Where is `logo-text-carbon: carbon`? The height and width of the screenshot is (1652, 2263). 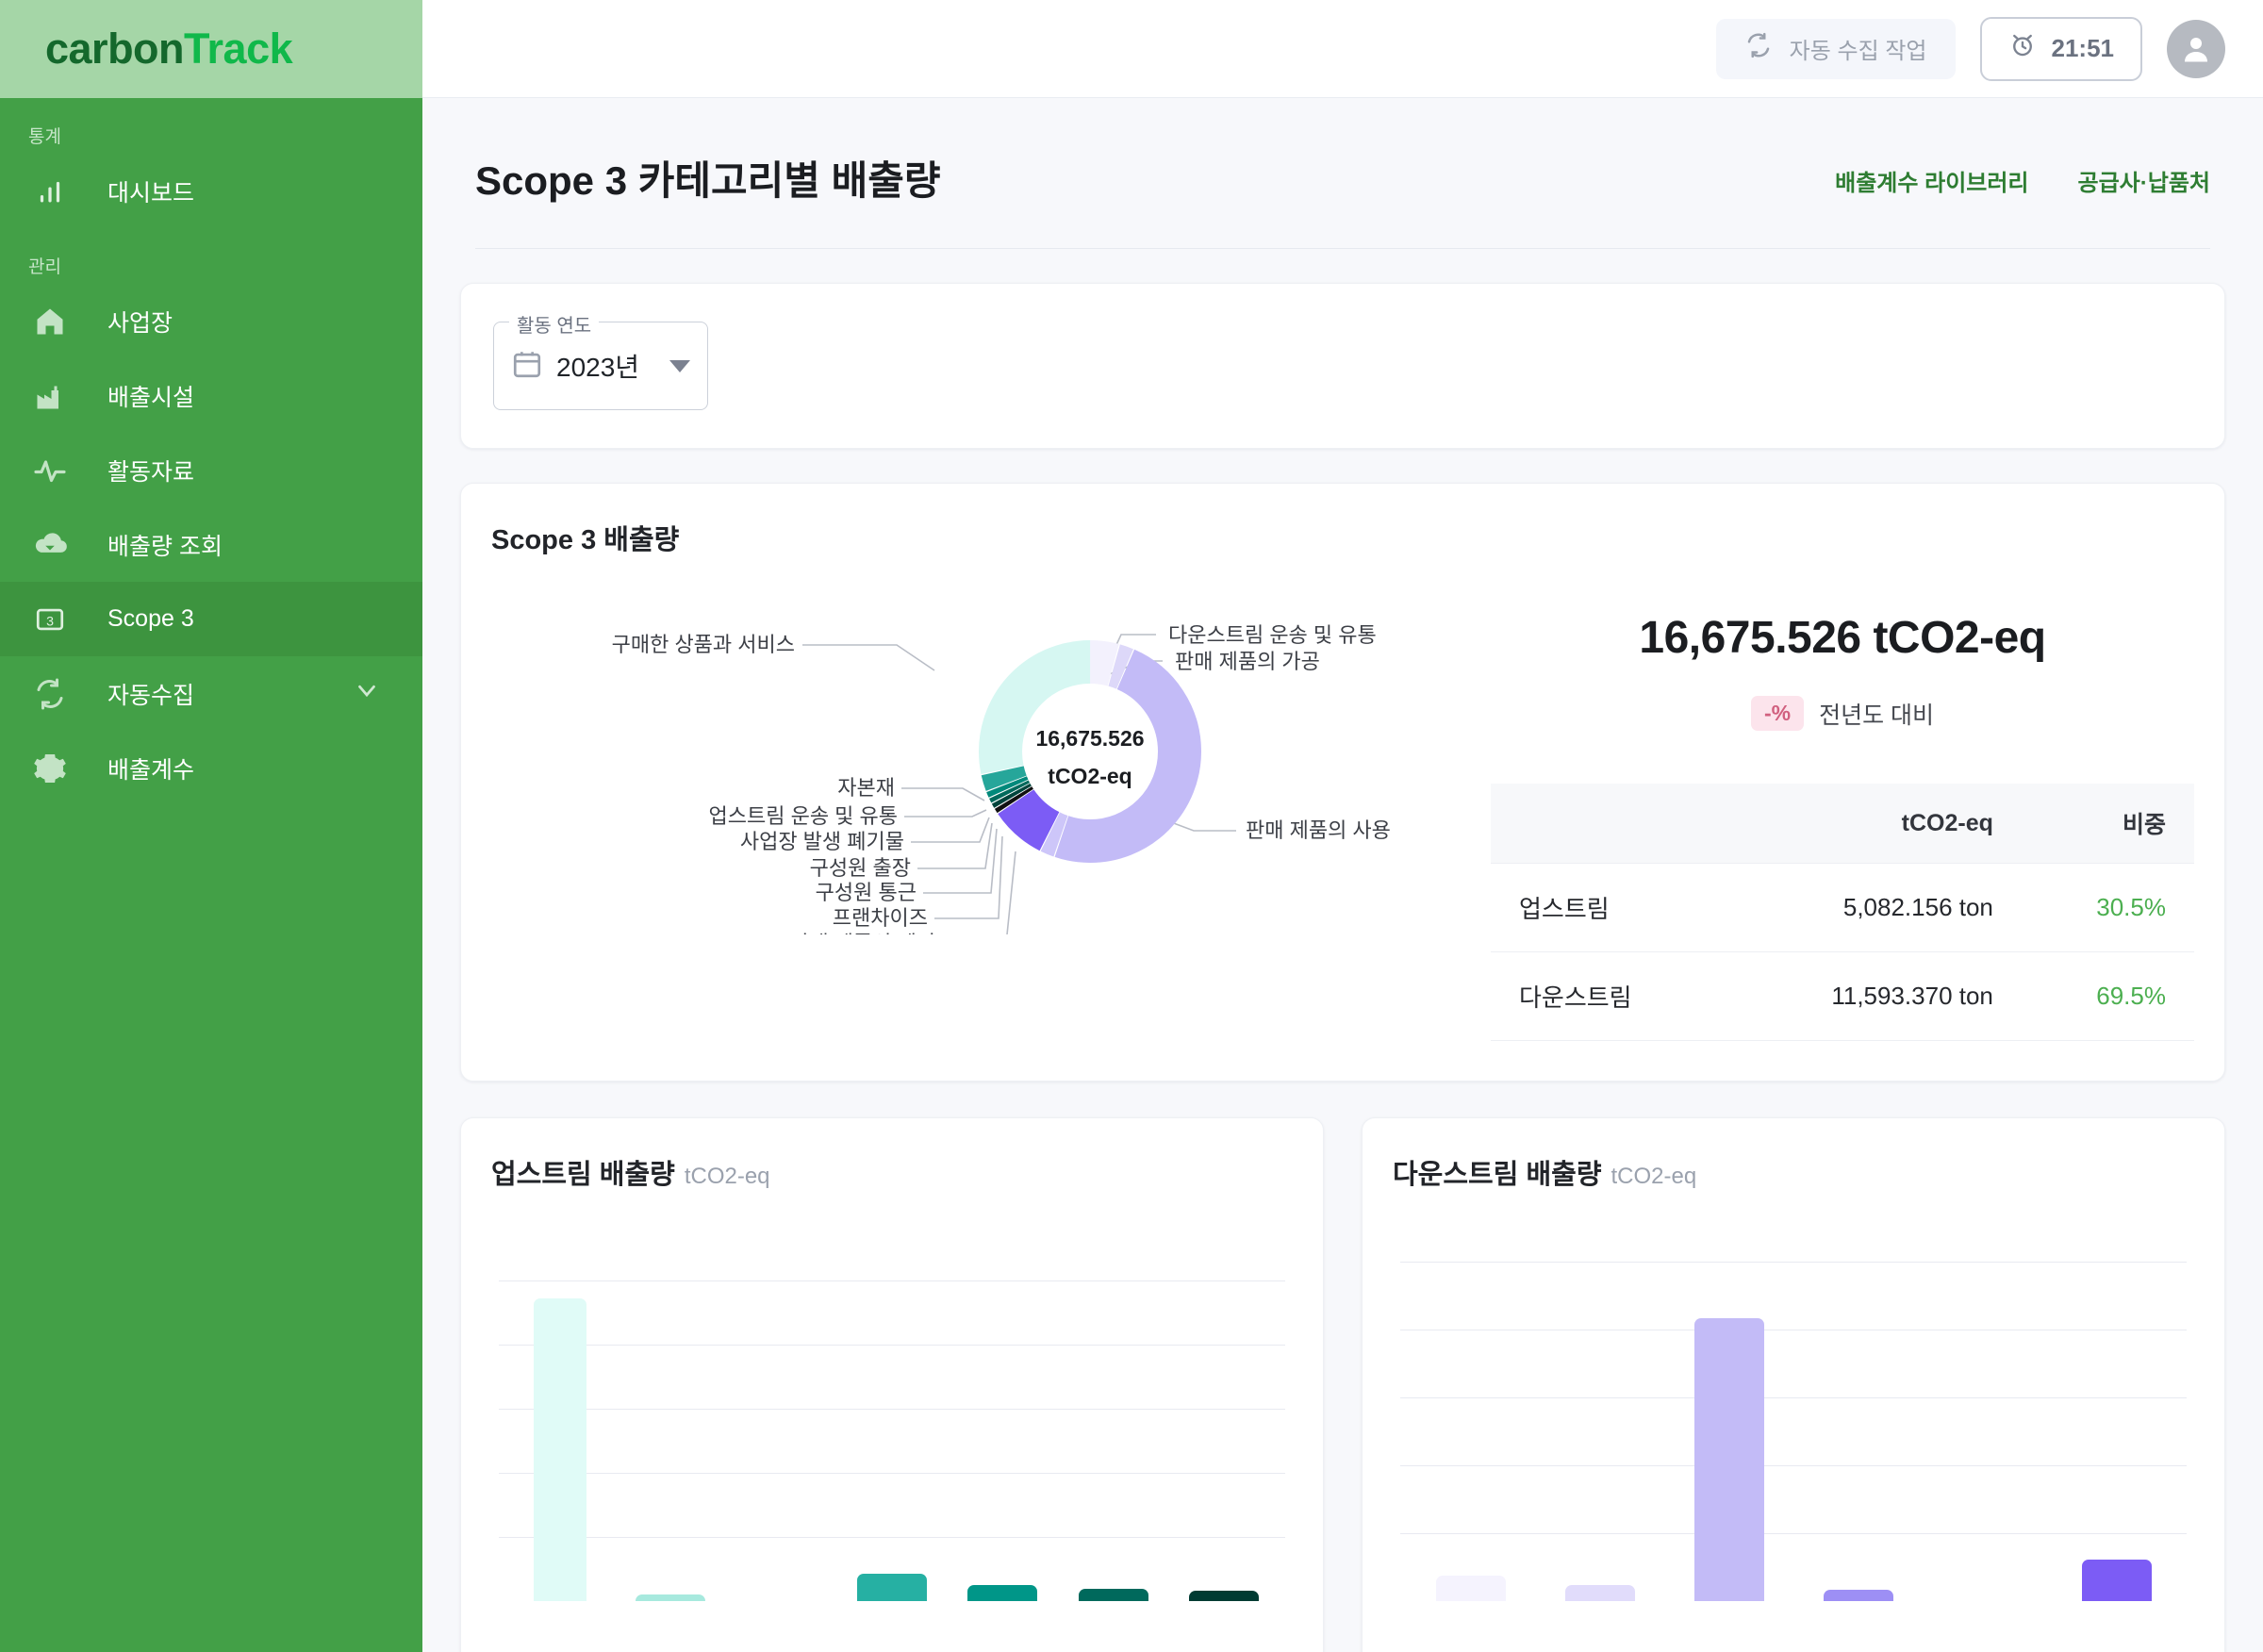
logo-text-carbon: carbon is located at coordinates (115, 49).